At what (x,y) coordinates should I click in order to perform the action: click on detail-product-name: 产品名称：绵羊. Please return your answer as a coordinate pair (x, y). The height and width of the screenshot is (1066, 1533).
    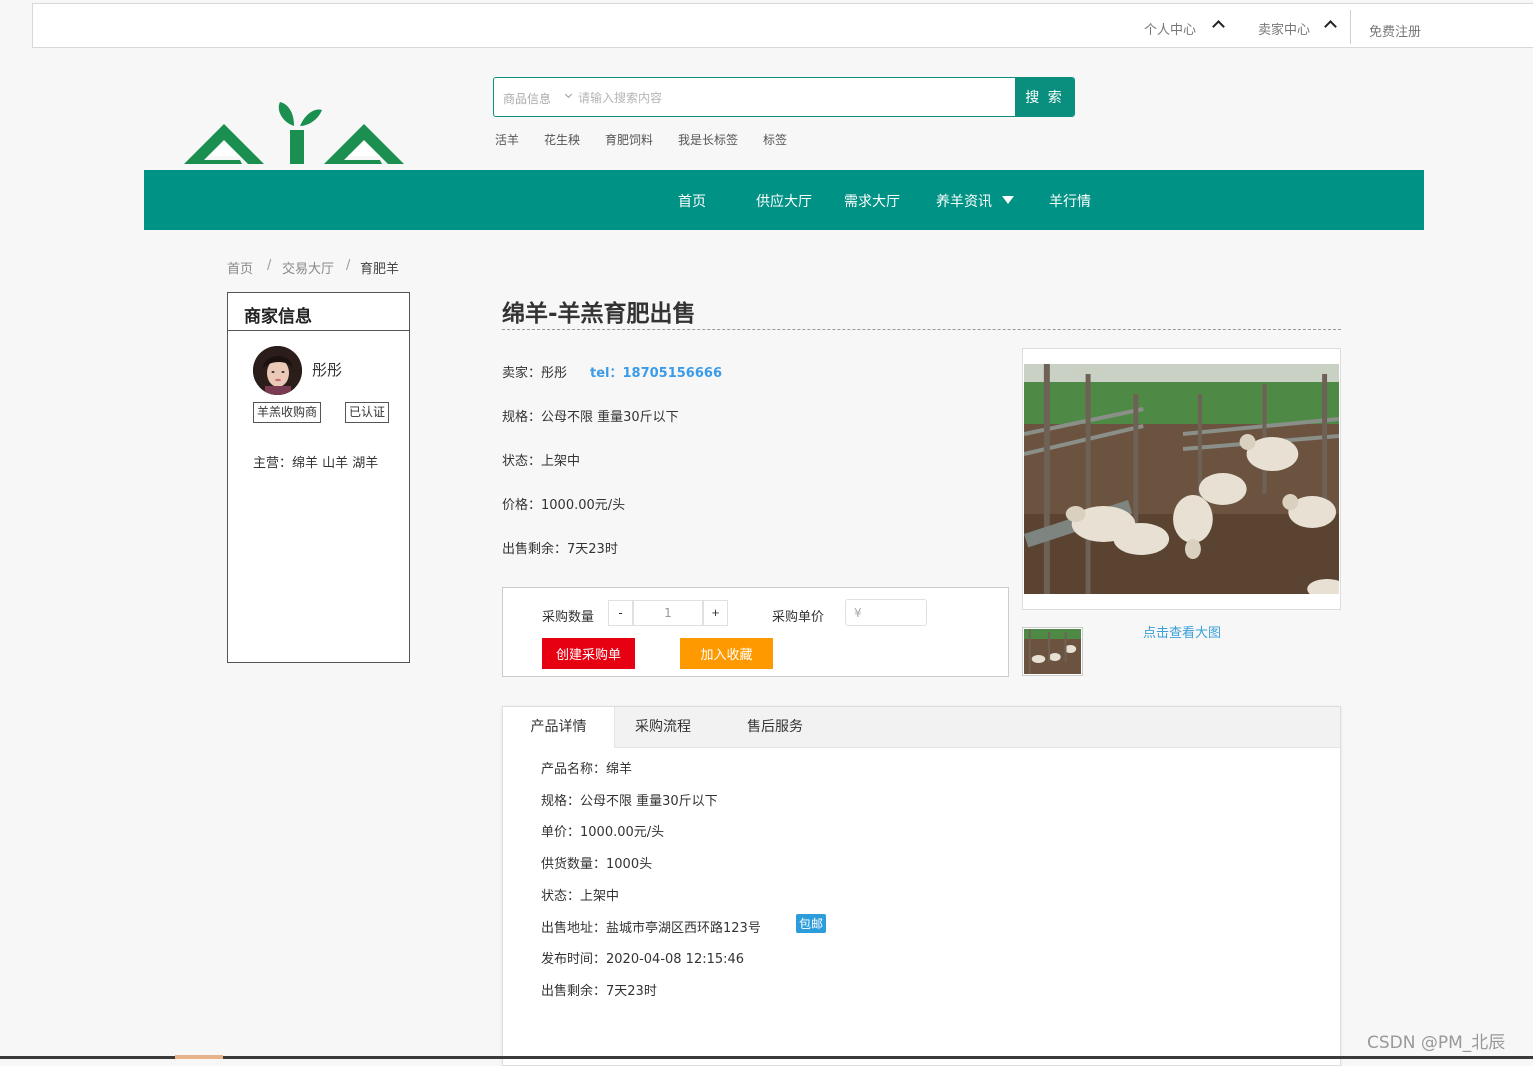
    Looking at the image, I should click on (587, 769).